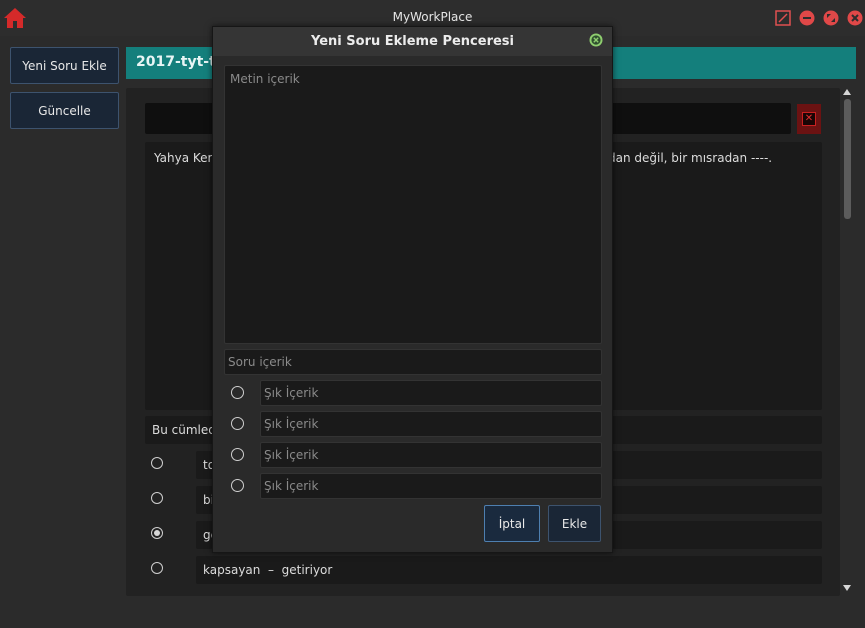 This screenshot has height=628, width=865. Describe the element at coordinates (512, 523) in the screenshot. I see `cancel-button: İptal` at that location.